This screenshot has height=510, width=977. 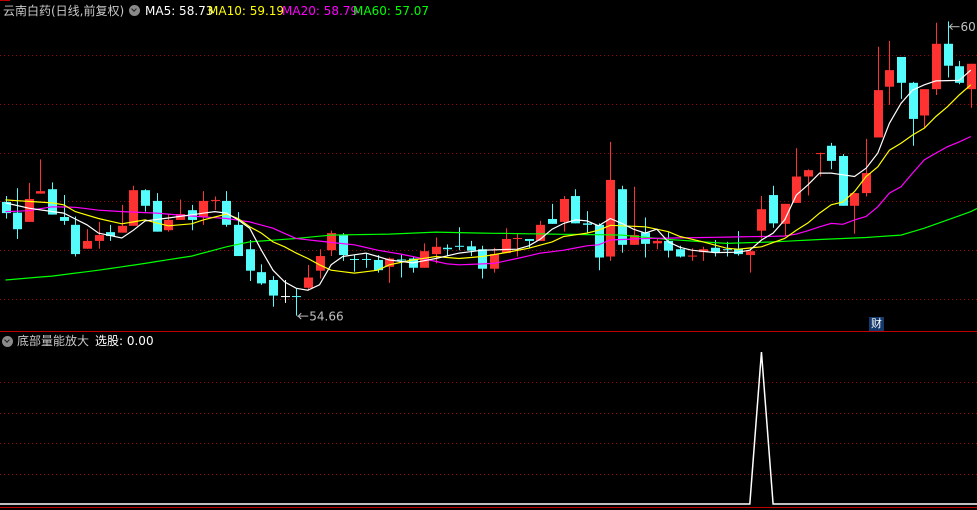 What do you see at coordinates (179, 11) in the screenshot?
I see `ma5-value: MA5: 58.73` at bounding box center [179, 11].